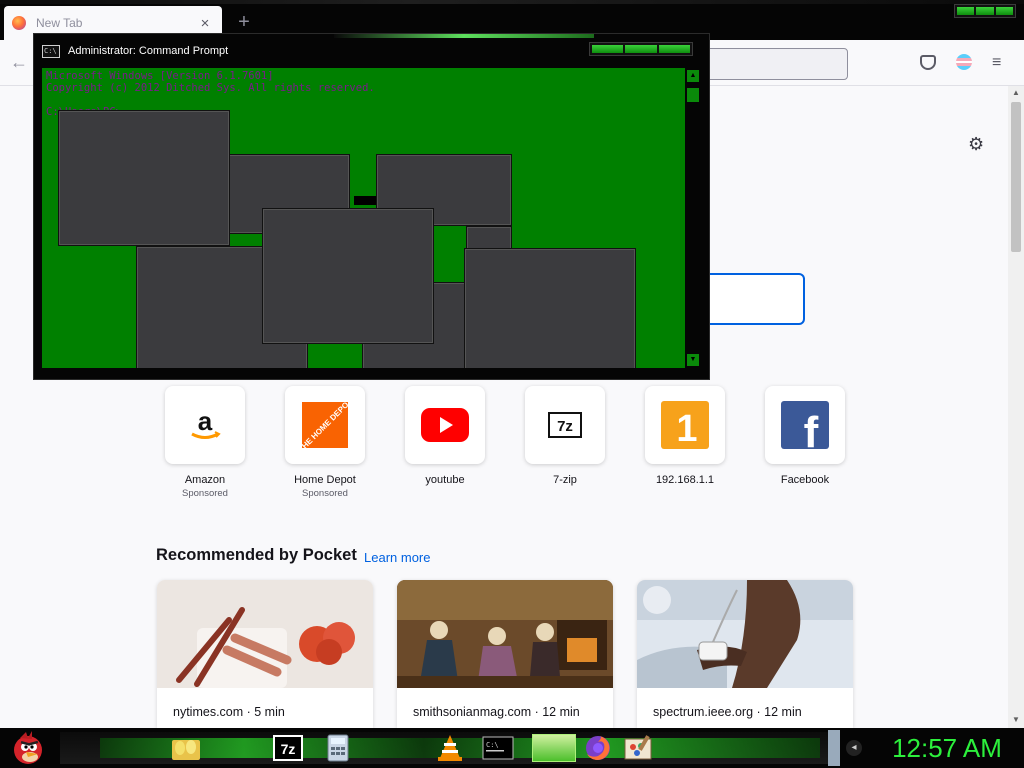  I want to click on maximize-button, so click(985, 11).